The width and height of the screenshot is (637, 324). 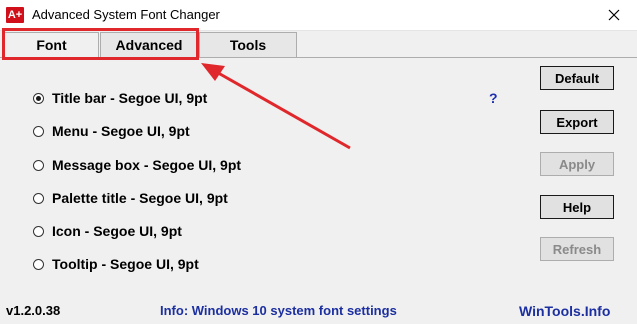 I want to click on option-label: Tooltip - Segoe UI, 9pt, so click(x=125, y=264).